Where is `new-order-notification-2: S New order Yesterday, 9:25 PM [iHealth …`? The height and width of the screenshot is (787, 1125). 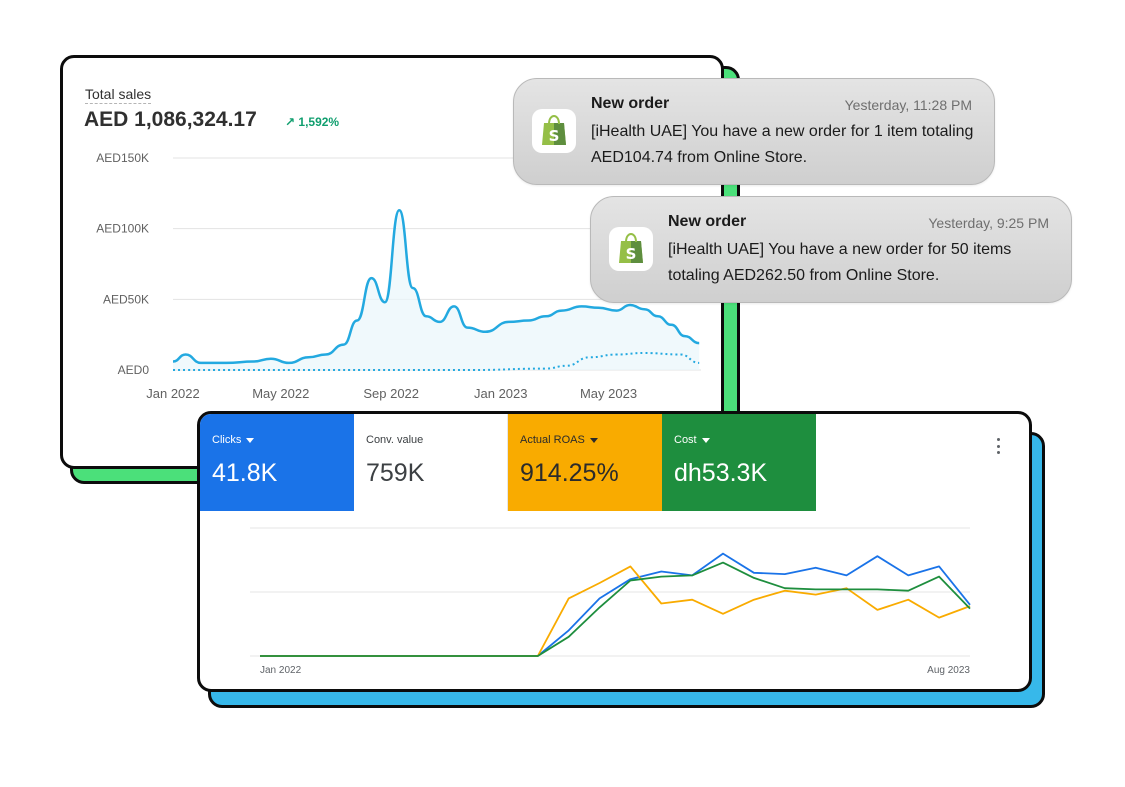
new-order-notification-2: S New order Yesterday, 9:25 PM [iHealth … is located at coordinates (831, 249).